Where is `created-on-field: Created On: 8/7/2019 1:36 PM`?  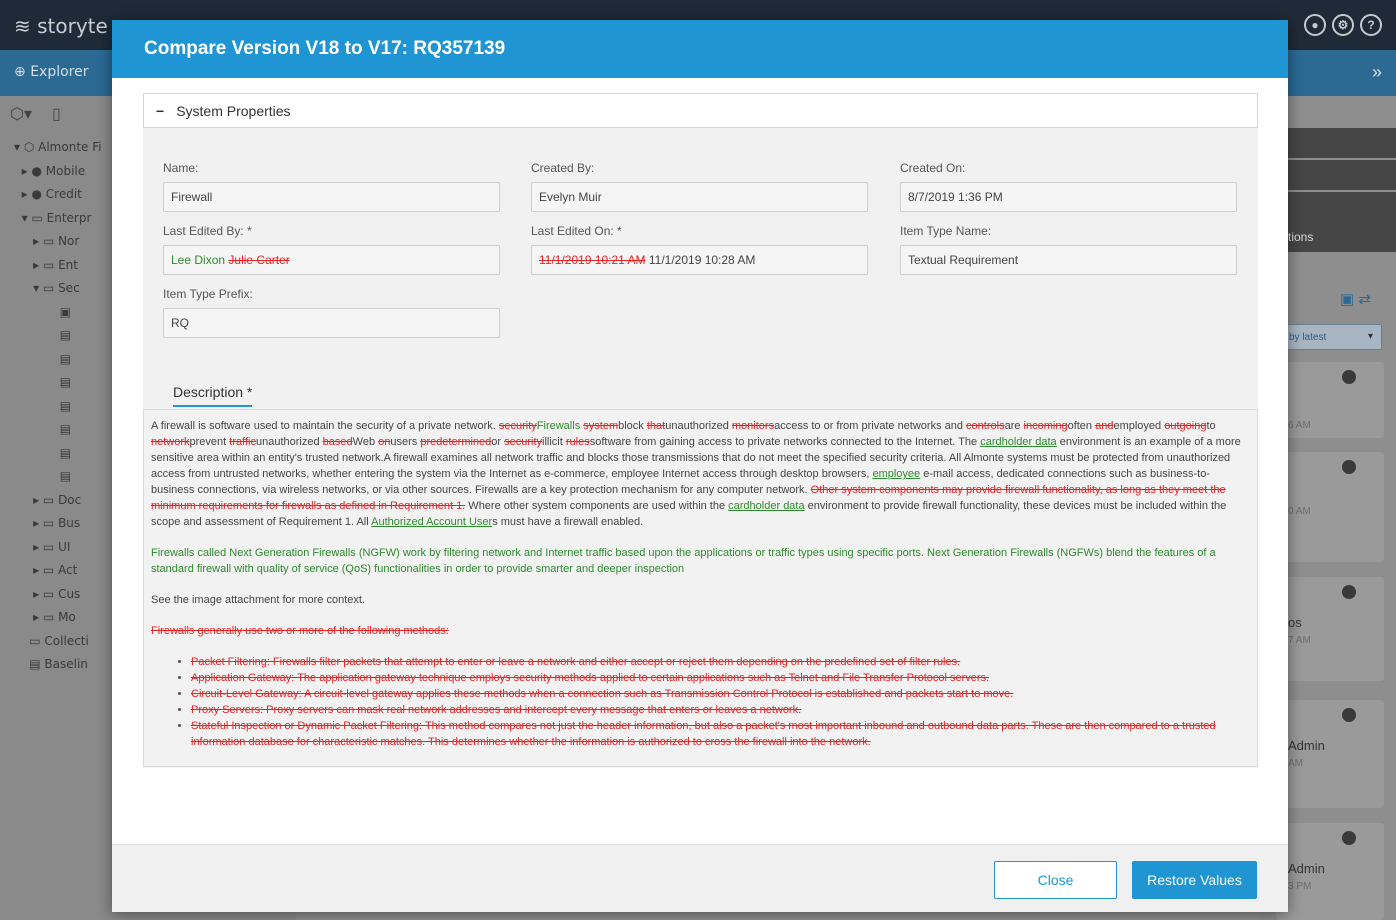 created-on-field: Created On: 8/7/2019 1:36 PM is located at coordinates (1068, 186).